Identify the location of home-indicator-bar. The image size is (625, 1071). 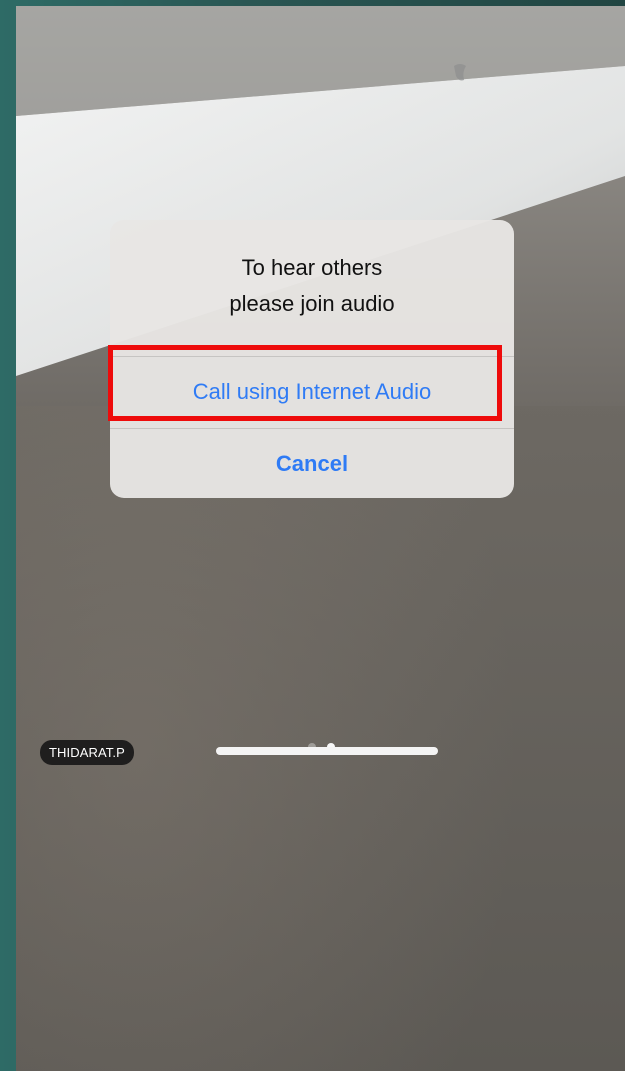
(327, 751).